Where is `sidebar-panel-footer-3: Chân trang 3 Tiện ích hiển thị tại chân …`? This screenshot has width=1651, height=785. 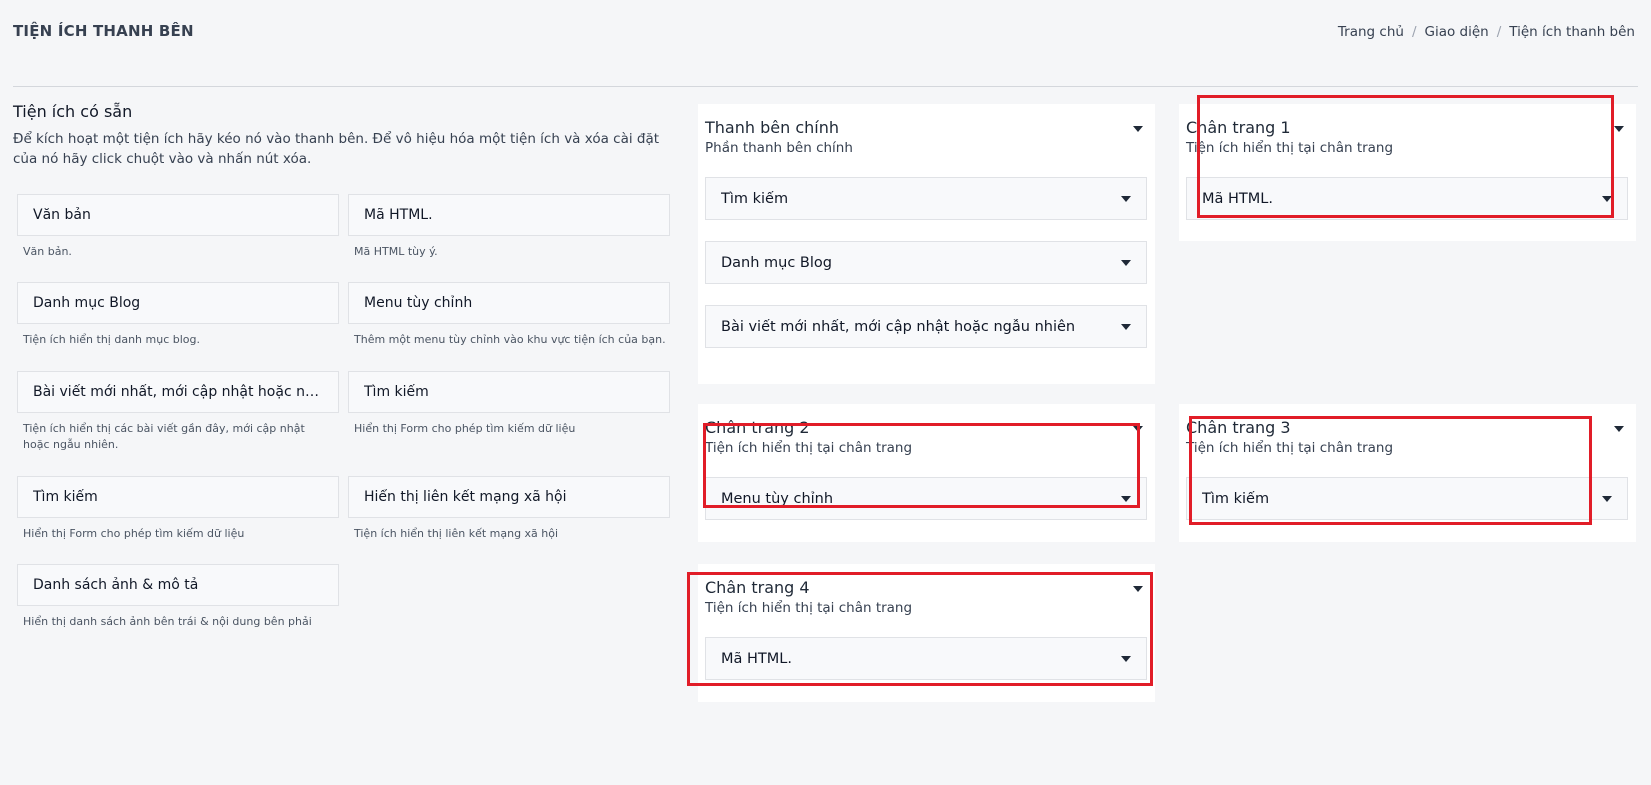 sidebar-panel-footer-3: Chân trang 3 Tiện ích hiển thị tại chân … is located at coordinates (1407, 473).